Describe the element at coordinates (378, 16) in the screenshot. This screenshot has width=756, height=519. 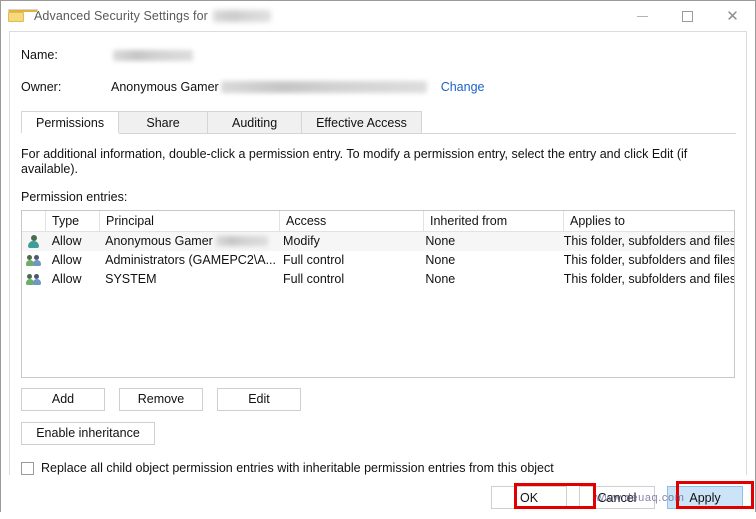
I see `title-bar: Advanced Security Settings for ✕` at that location.